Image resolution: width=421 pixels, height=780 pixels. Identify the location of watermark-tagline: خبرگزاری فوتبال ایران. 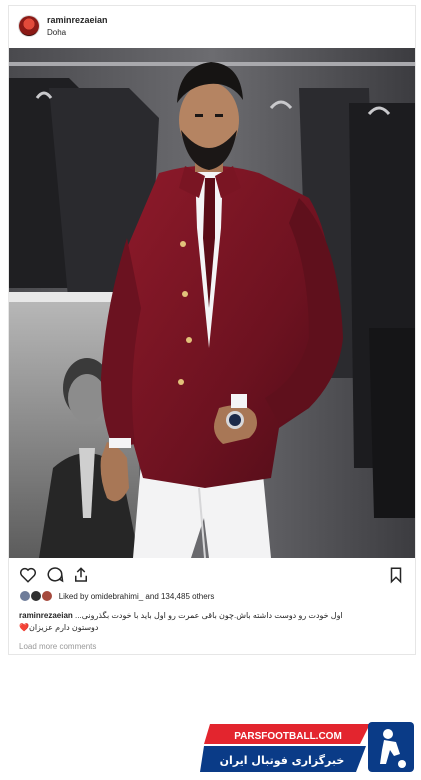
(282, 760).